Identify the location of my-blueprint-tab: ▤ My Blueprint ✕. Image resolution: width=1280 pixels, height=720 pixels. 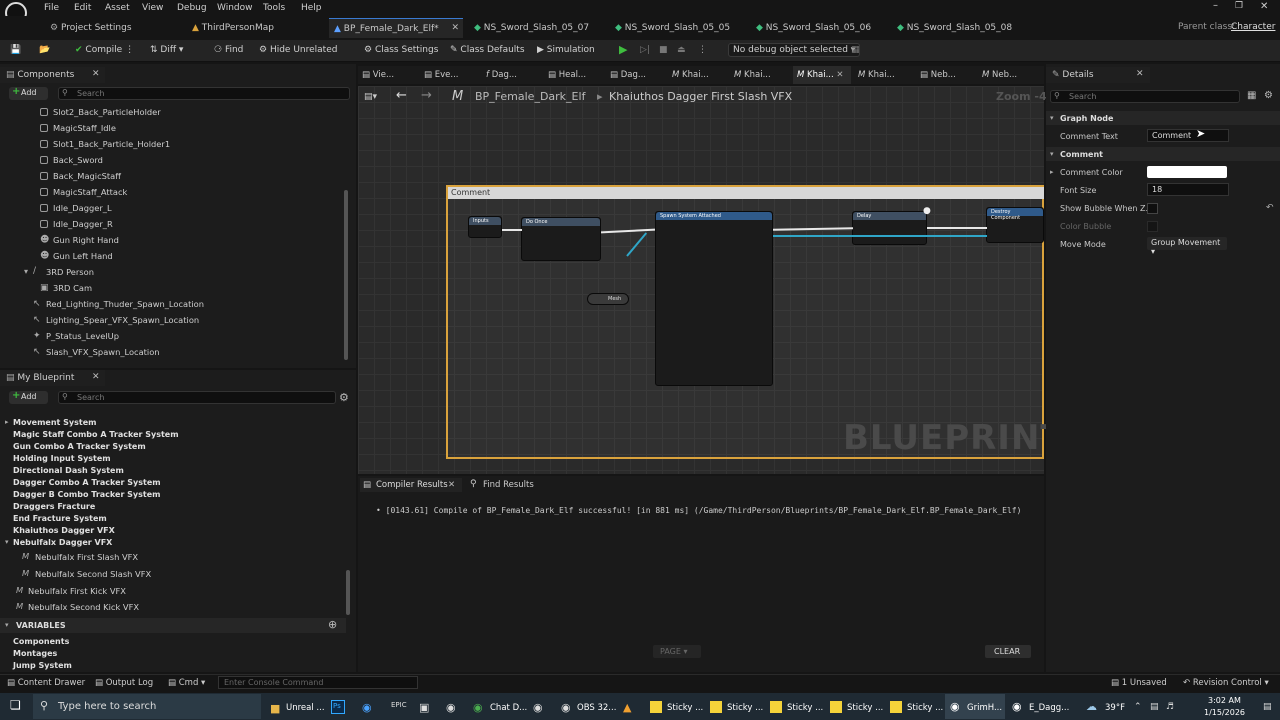
(52, 378).